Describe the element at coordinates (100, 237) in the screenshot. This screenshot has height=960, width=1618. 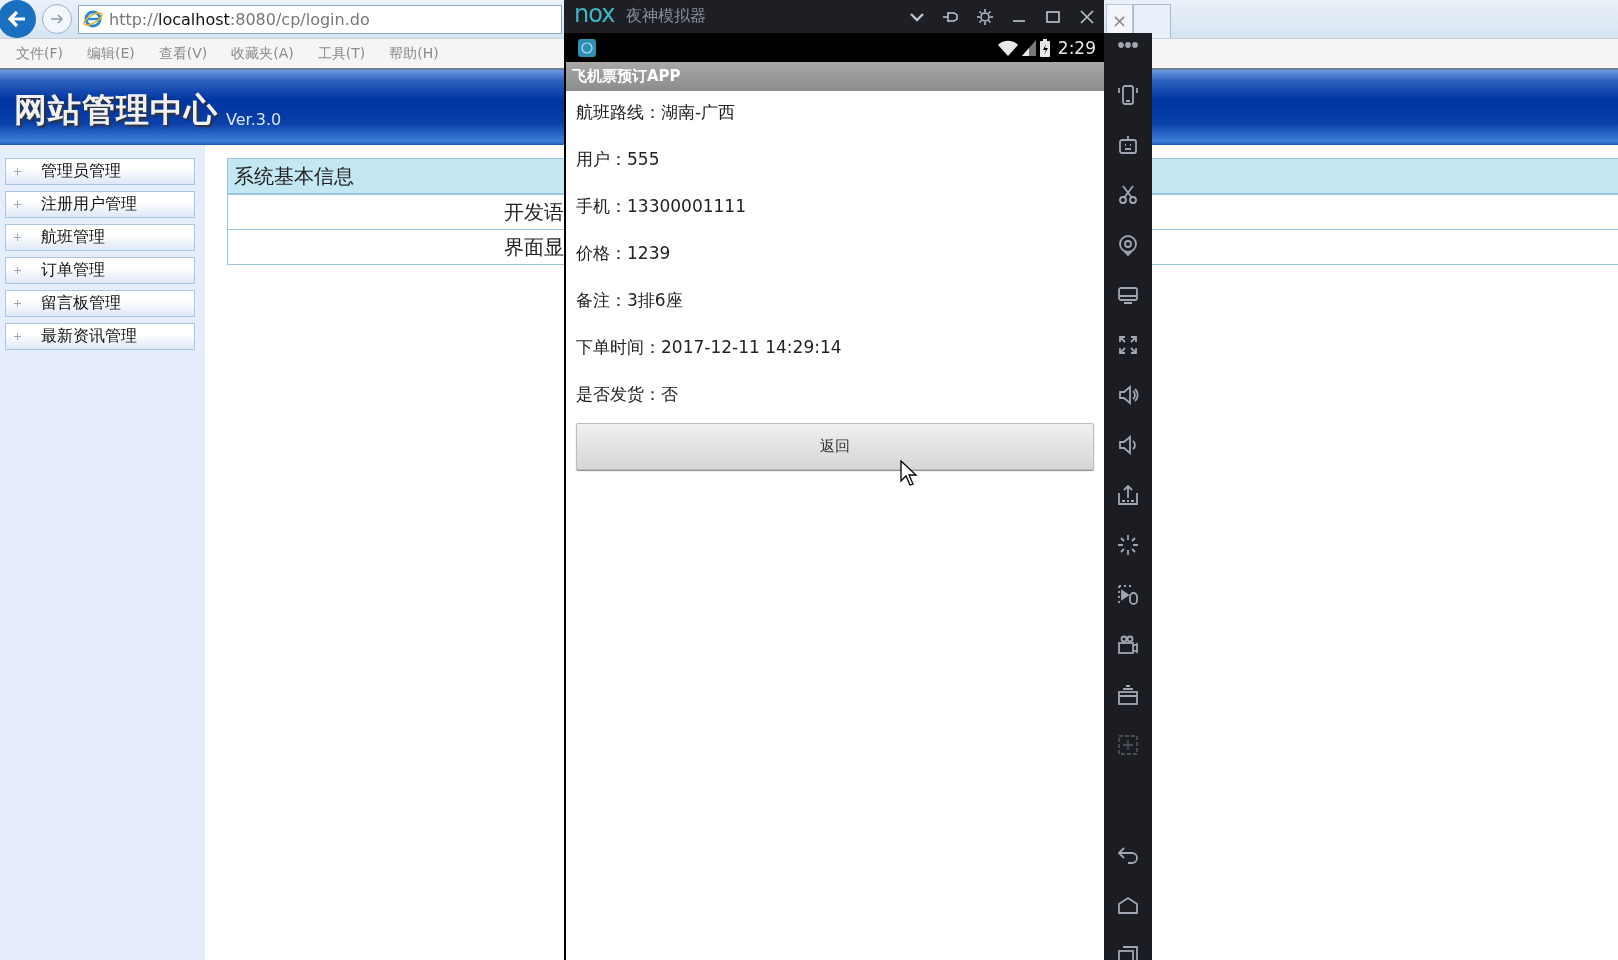
I see `sidebar-item: 航班管理` at that location.